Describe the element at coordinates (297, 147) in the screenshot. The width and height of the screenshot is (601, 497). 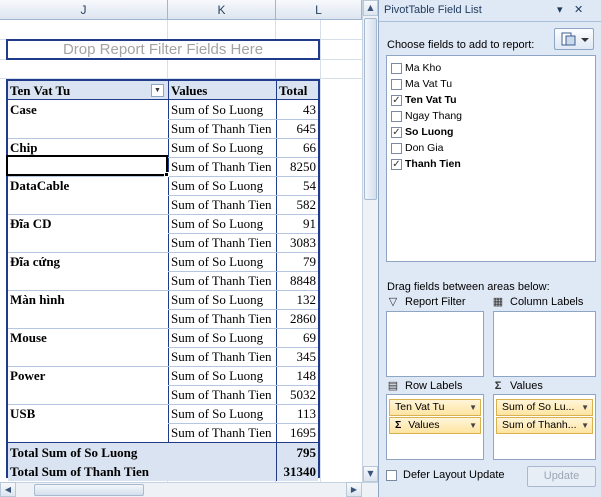
I see `pivot-total-cell: 66` at that location.